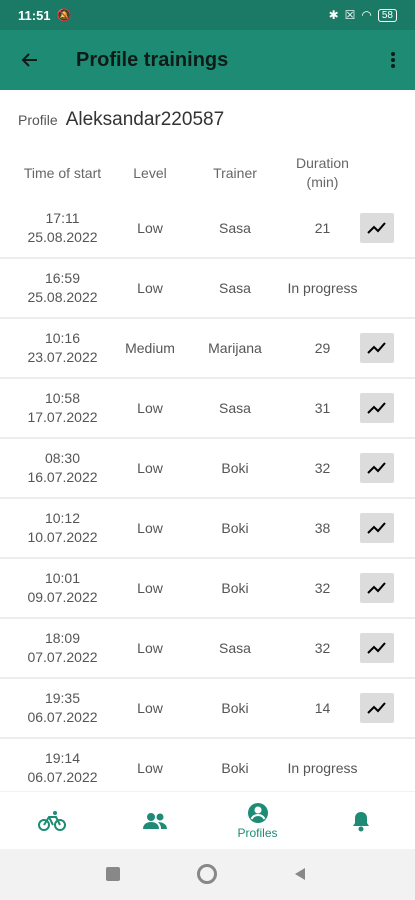  I want to click on row-duration: 29, so click(322, 347).